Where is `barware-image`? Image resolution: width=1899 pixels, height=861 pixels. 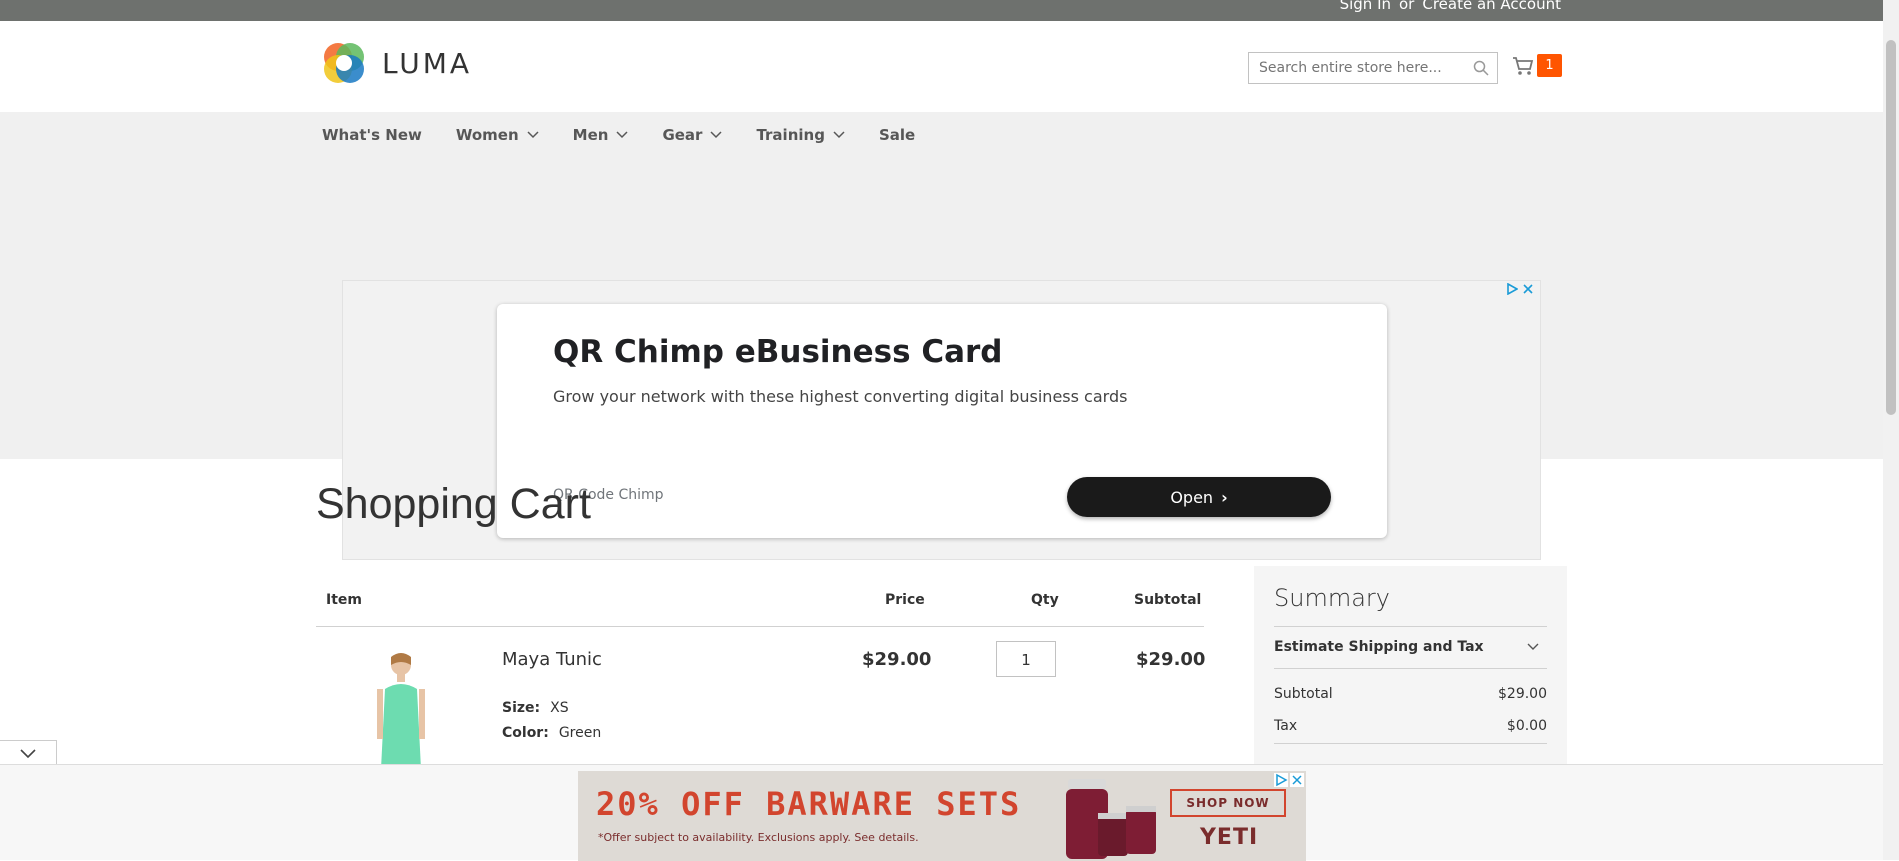 barware-image is located at coordinates (1111, 819).